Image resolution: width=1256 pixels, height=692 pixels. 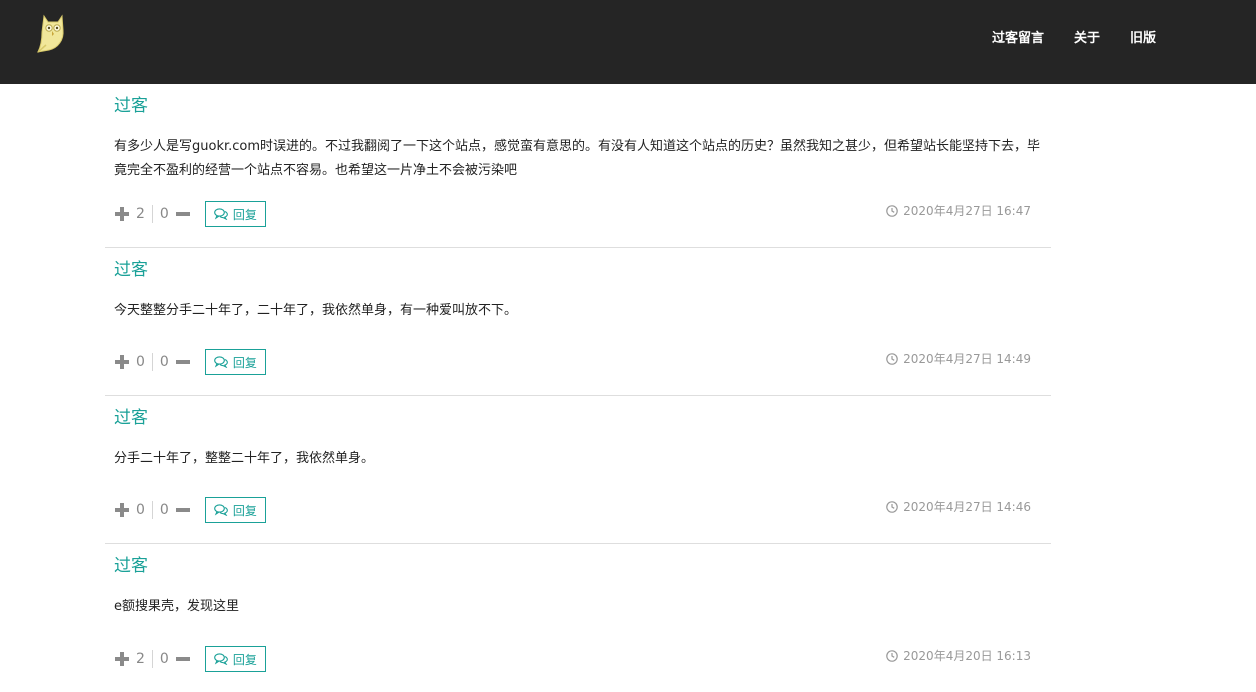 I want to click on nav-link-about: 关于, so click(x=1087, y=39).